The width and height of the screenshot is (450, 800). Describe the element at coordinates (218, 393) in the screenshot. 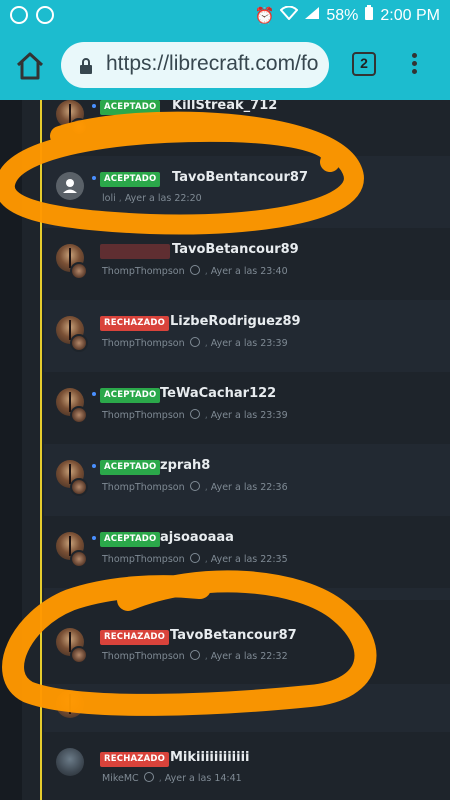

I see `username: TeWaCachar122` at that location.